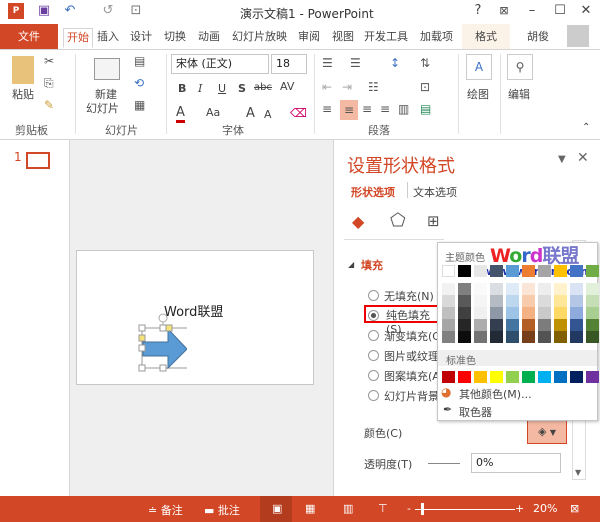  Describe the element at coordinates (436, 38) in the screenshot. I see `tab-addins: 加载项` at that location.